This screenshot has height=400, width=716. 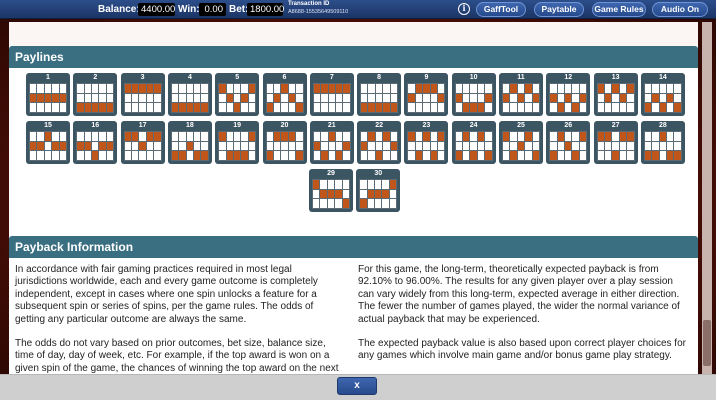 I want to click on gafftool-button: GaffTool, so click(x=501, y=9).